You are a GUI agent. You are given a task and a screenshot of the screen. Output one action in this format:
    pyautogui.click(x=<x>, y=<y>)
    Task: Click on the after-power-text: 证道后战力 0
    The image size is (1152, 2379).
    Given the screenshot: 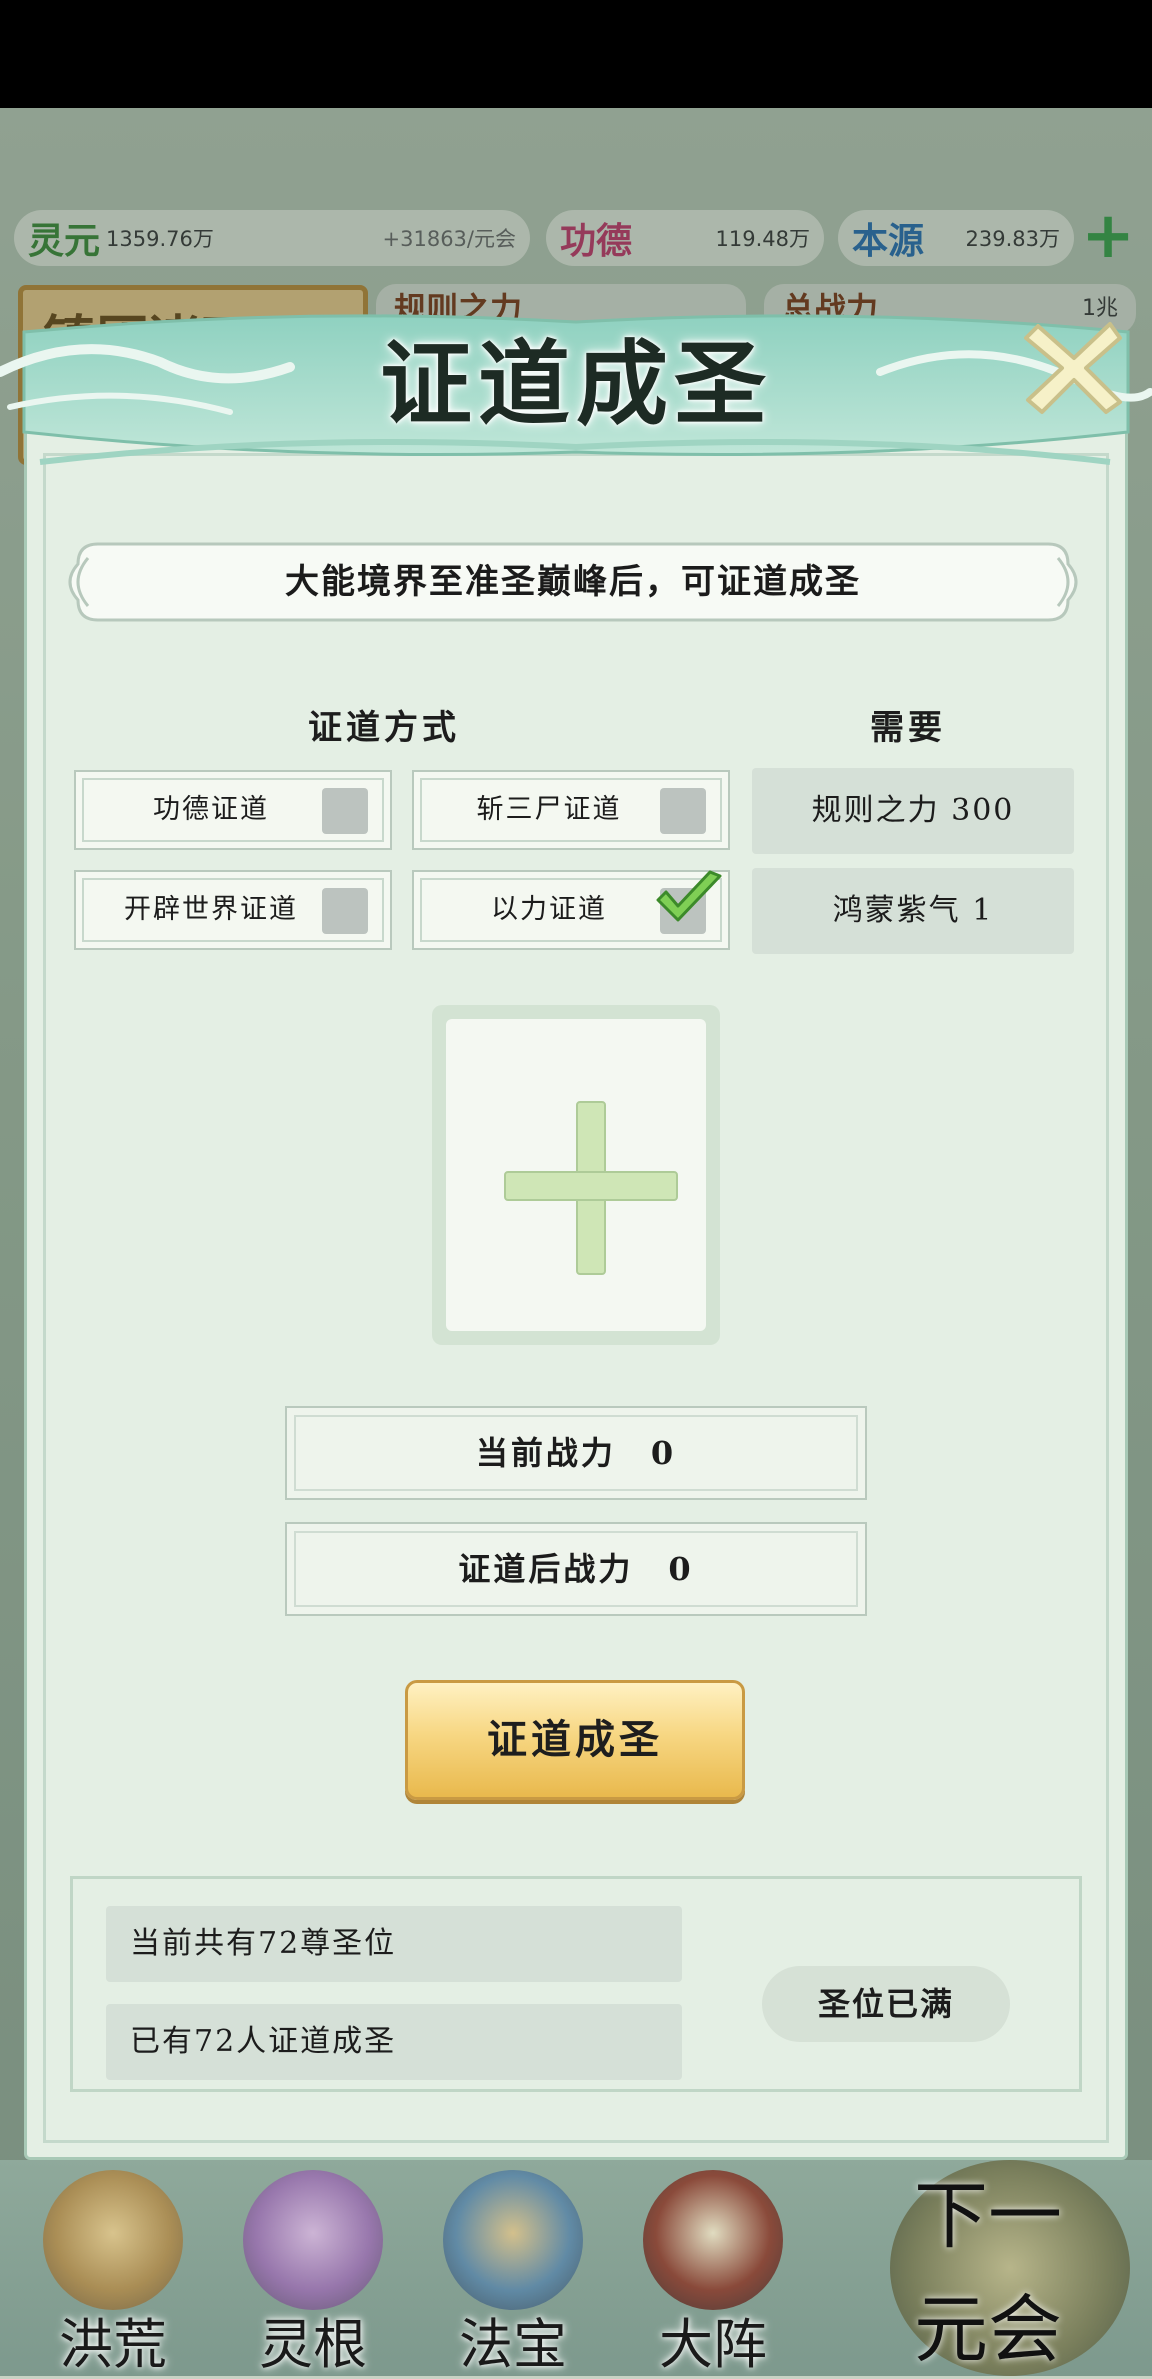 What is the action you would take?
    pyautogui.click(x=576, y=1569)
    